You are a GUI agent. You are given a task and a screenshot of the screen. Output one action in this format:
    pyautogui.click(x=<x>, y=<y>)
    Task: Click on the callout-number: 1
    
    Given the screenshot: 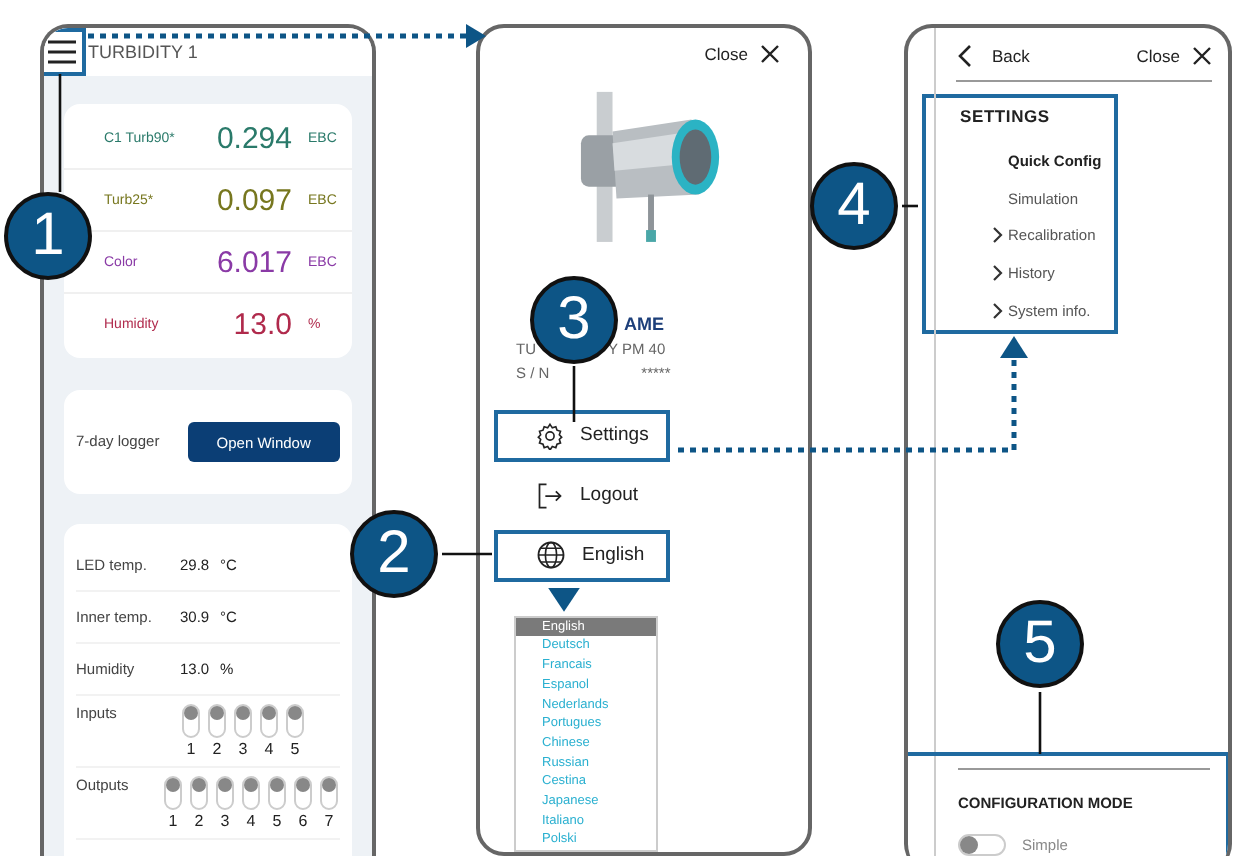 What is the action you would take?
    pyautogui.click(x=48, y=236)
    